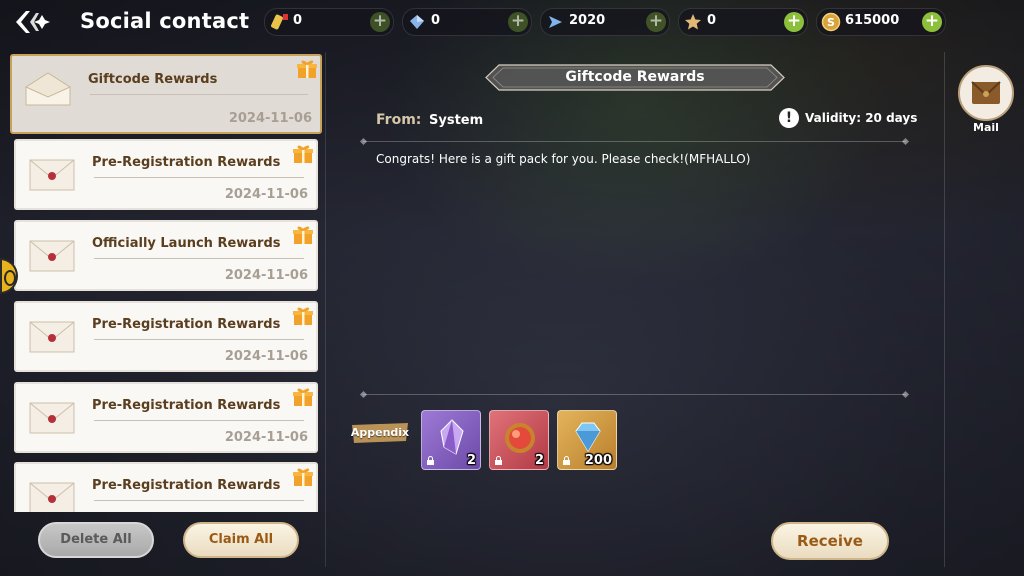  I want to click on open-envelope-icon, so click(48, 89).